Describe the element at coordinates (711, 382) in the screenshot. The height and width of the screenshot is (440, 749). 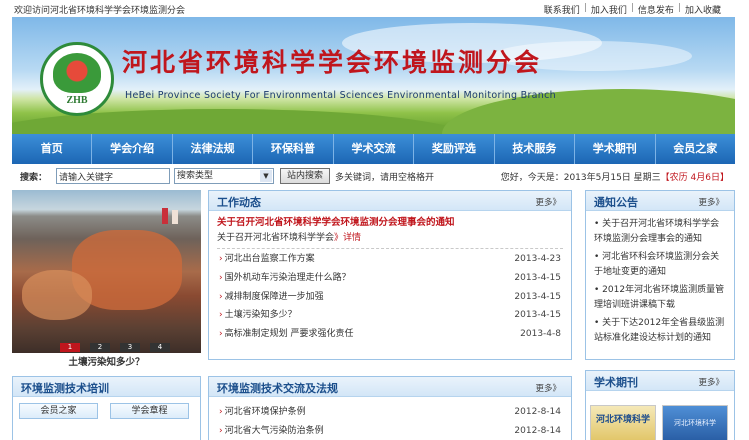
I see `journal-more-link: 更多》` at that location.